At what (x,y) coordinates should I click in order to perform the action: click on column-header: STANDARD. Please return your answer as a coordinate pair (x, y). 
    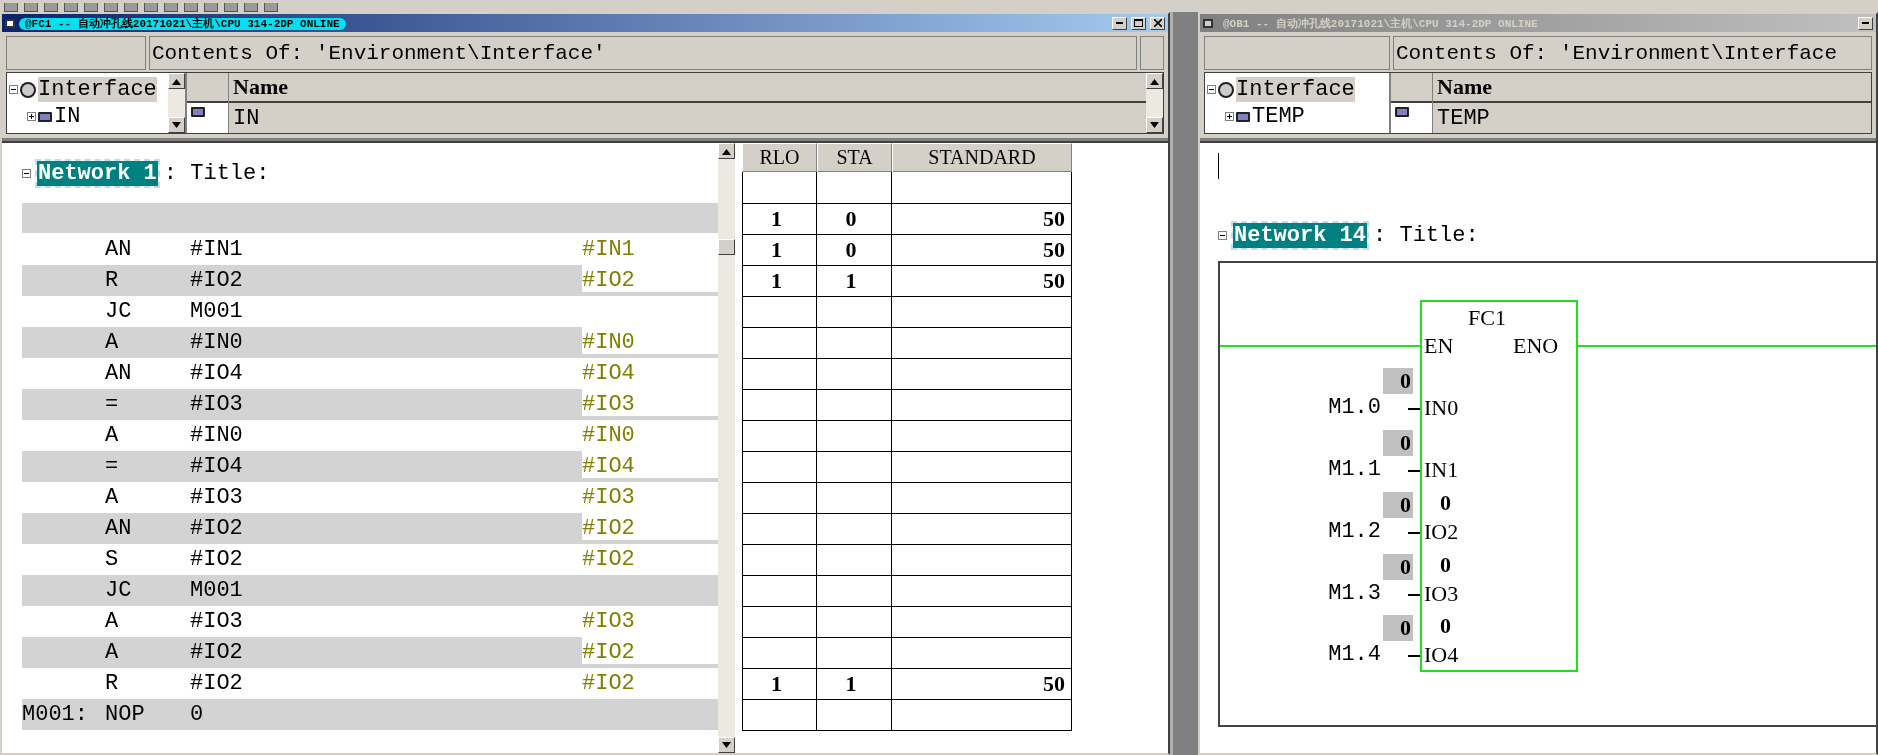
    Looking at the image, I should click on (982, 157).